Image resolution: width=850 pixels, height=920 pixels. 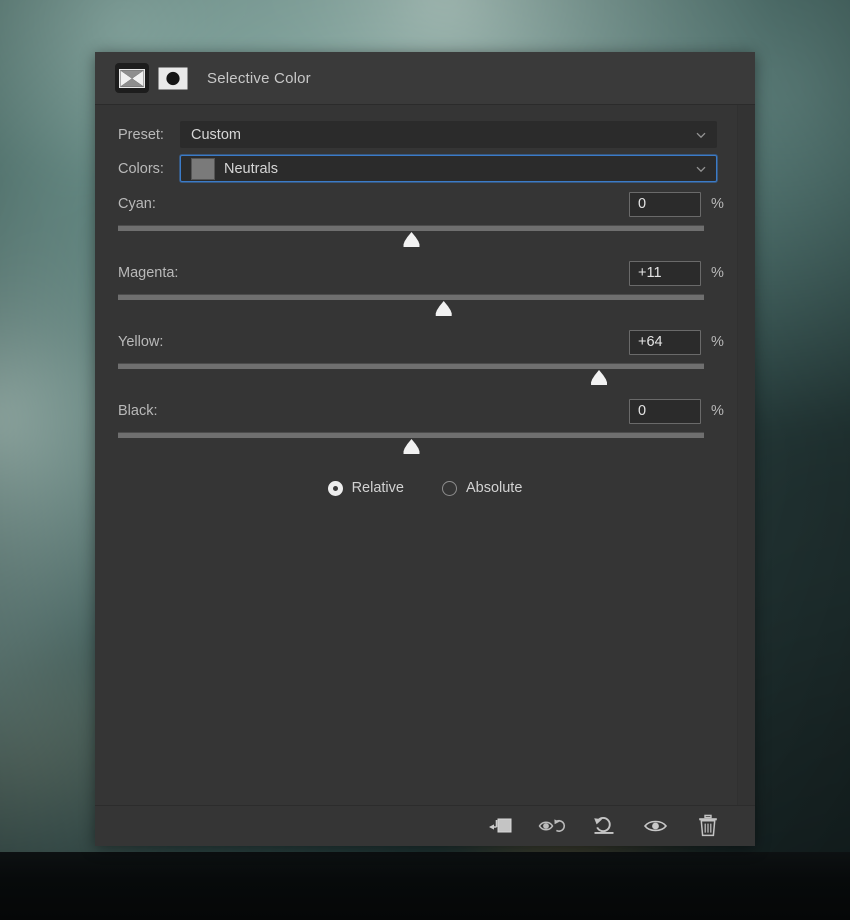 What do you see at coordinates (448, 134) in the screenshot?
I see `preset-dropdown: Custom` at bounding box center [448, 134].